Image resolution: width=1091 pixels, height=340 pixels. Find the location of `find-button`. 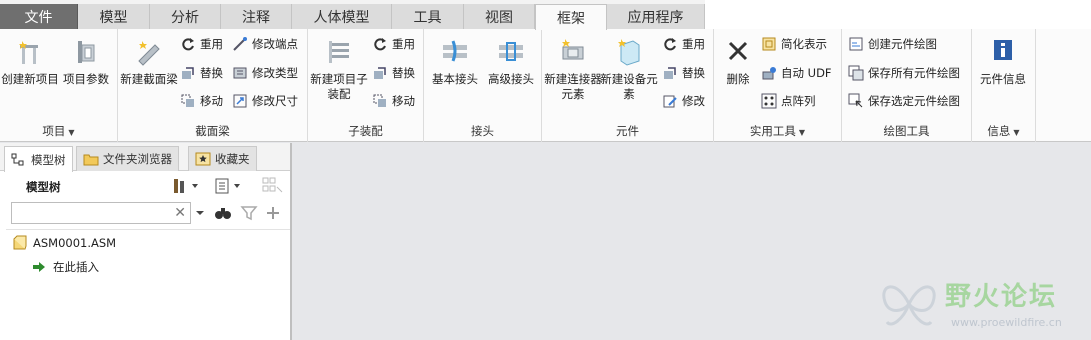

find-button is located at coordinates (223, 213).